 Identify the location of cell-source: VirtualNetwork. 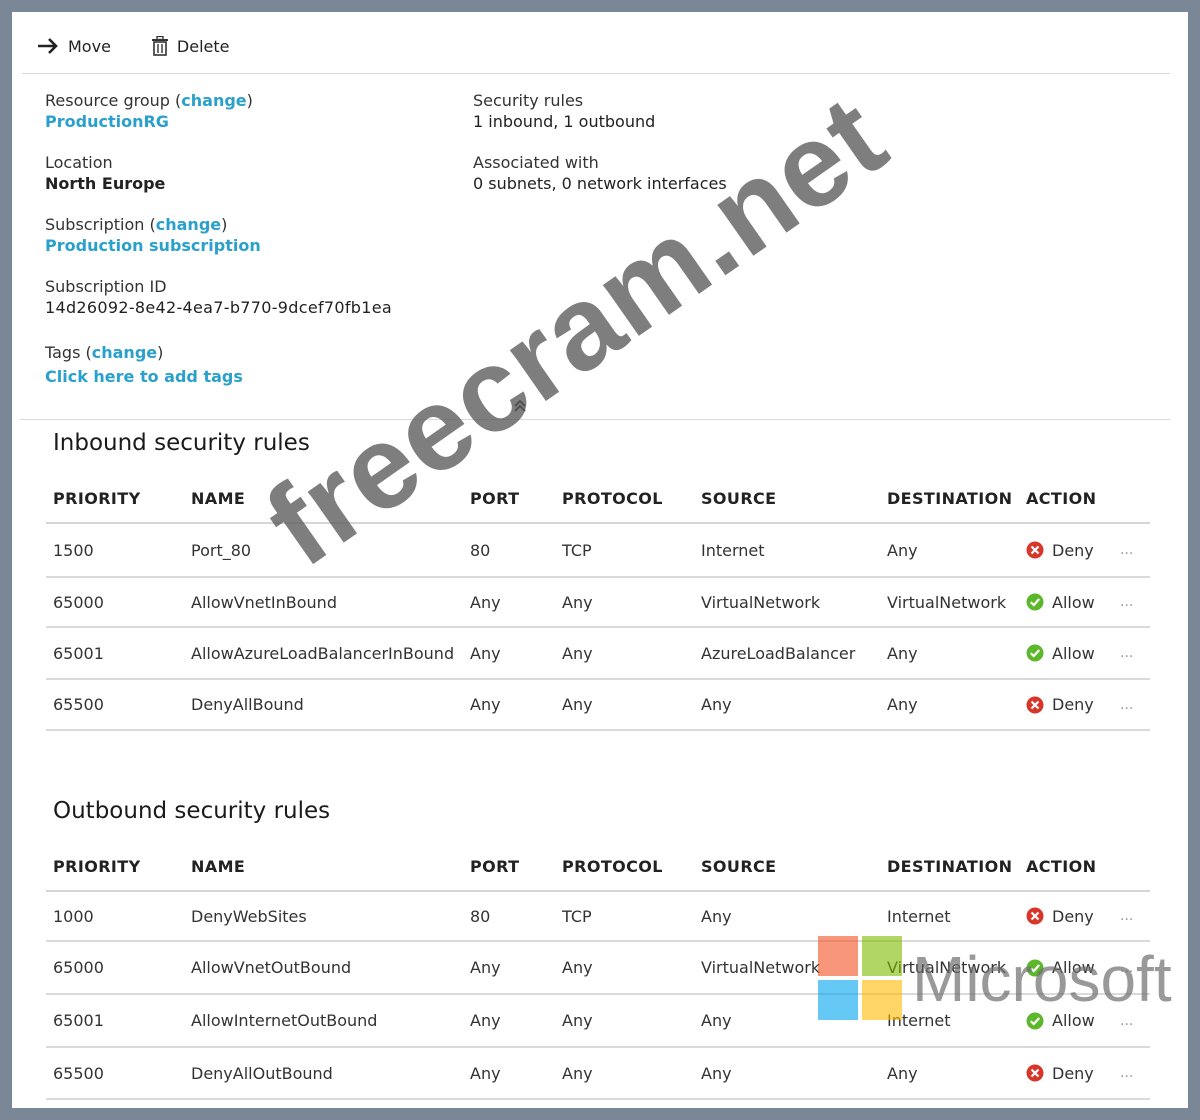
(761, 967).